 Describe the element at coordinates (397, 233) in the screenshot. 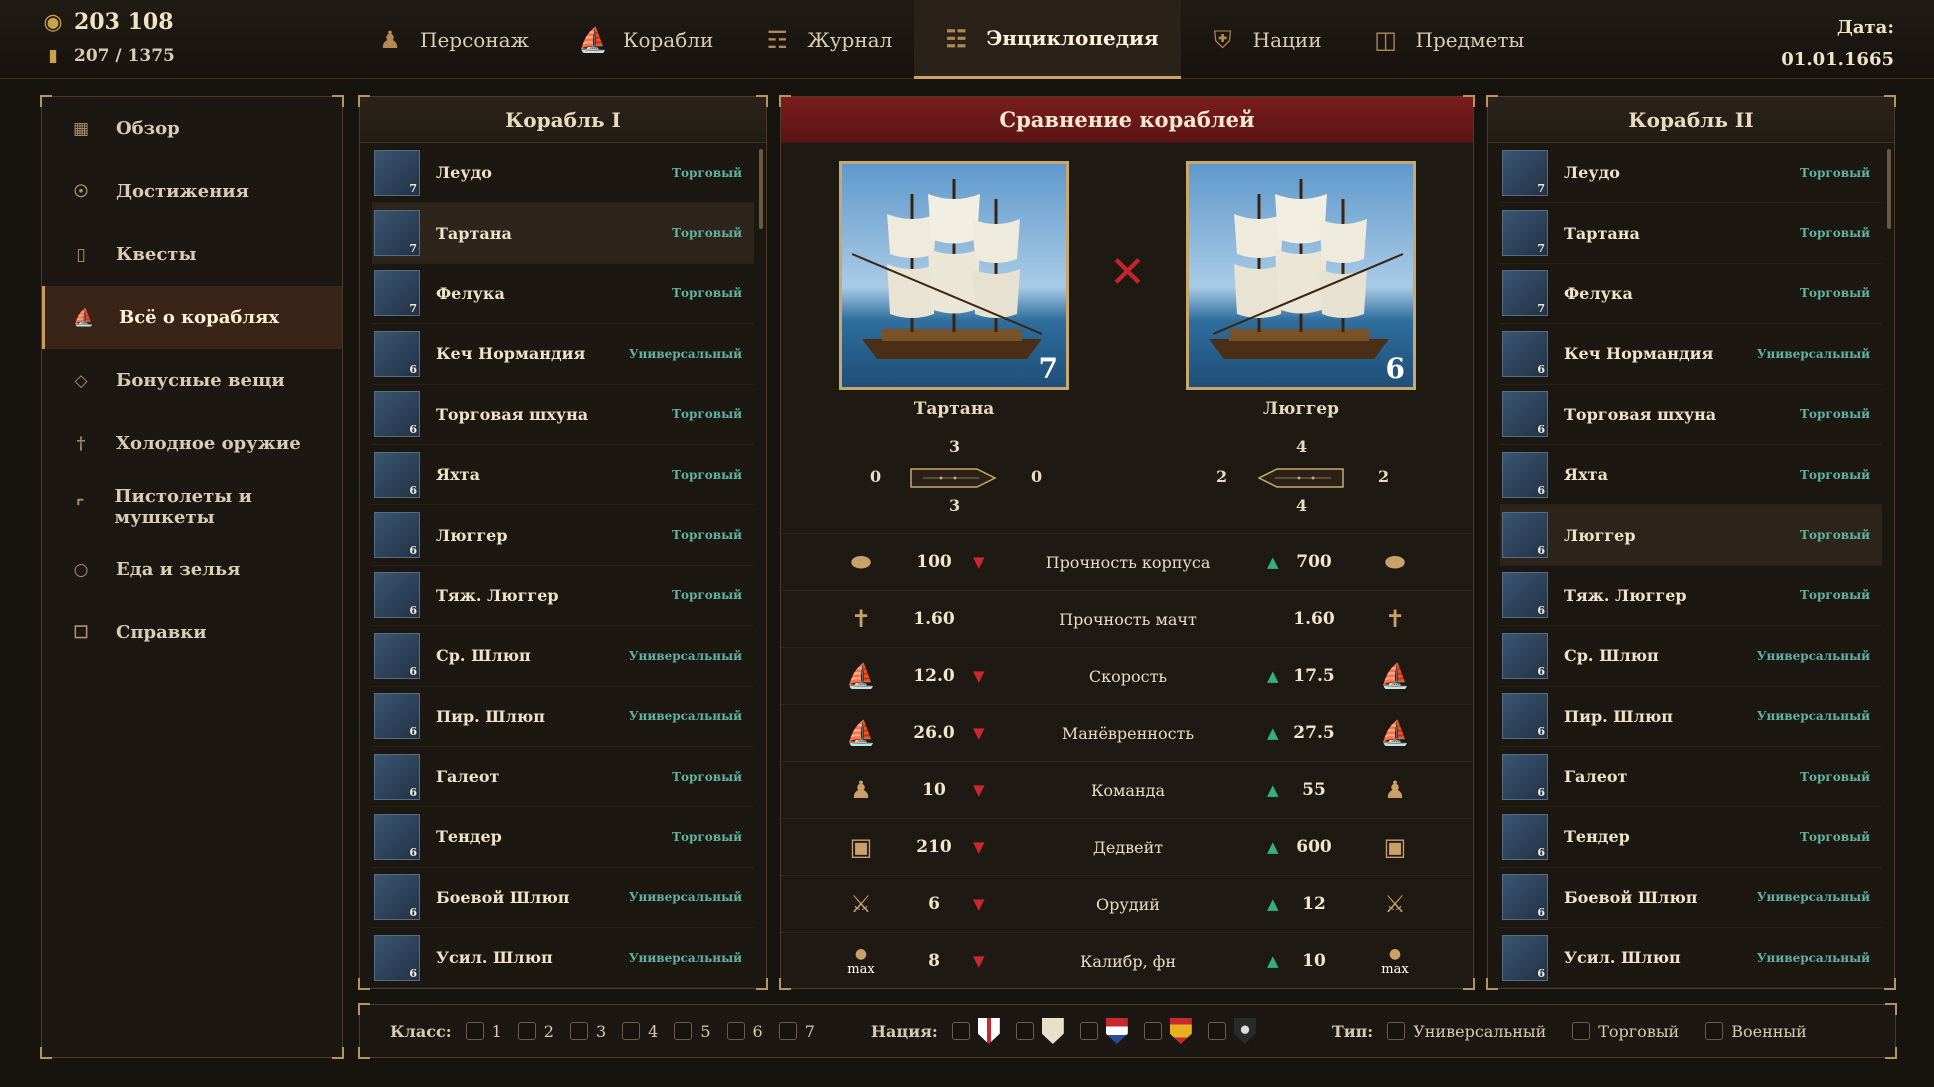

I see `ship-thumbnail: 7` at that location.